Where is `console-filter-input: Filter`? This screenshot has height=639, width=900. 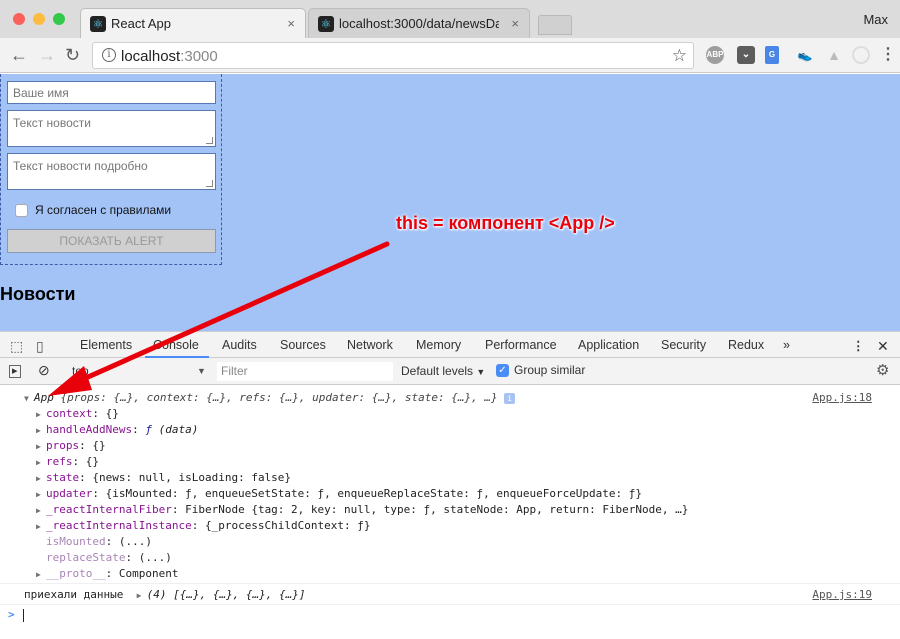 console-filter-input: Filter is located at coordinates (305, 371).